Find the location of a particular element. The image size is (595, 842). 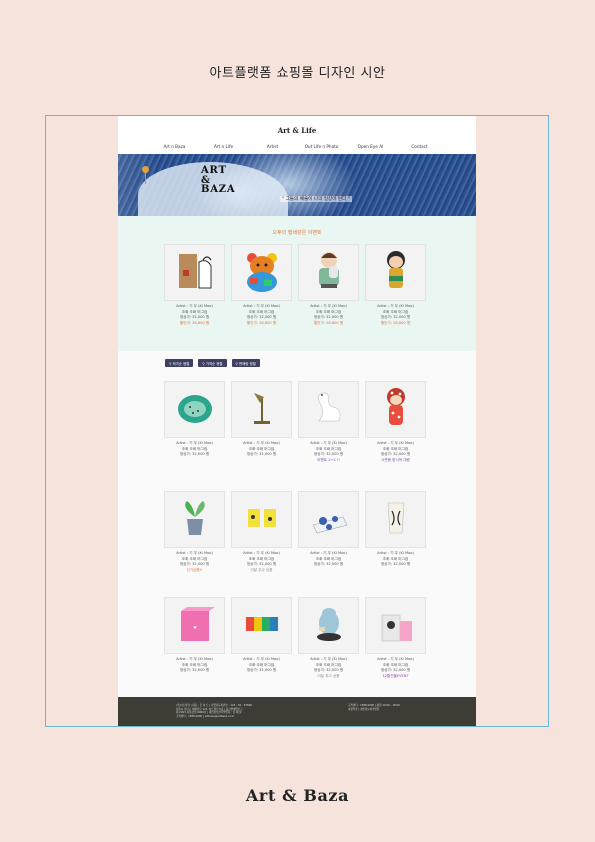

product-tag: 이달 최고 상품 is located at coordinates (328, 675).